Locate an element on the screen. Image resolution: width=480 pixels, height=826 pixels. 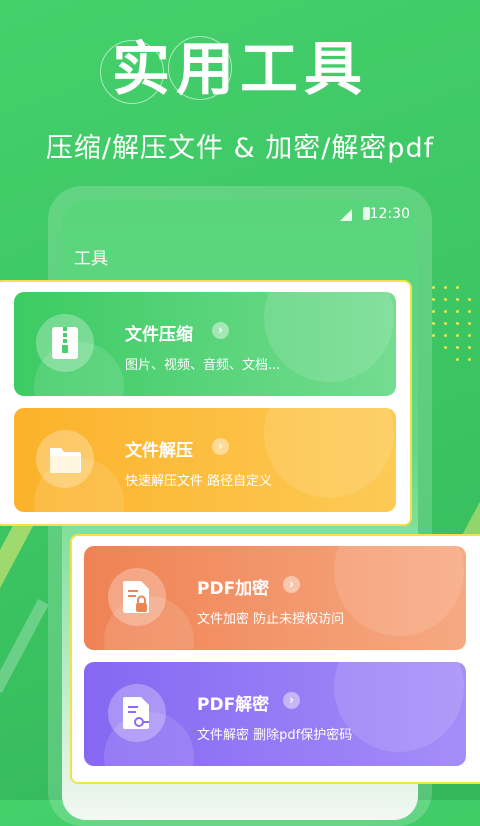
status-time: 12:30 is located at coordinates (389, 214).